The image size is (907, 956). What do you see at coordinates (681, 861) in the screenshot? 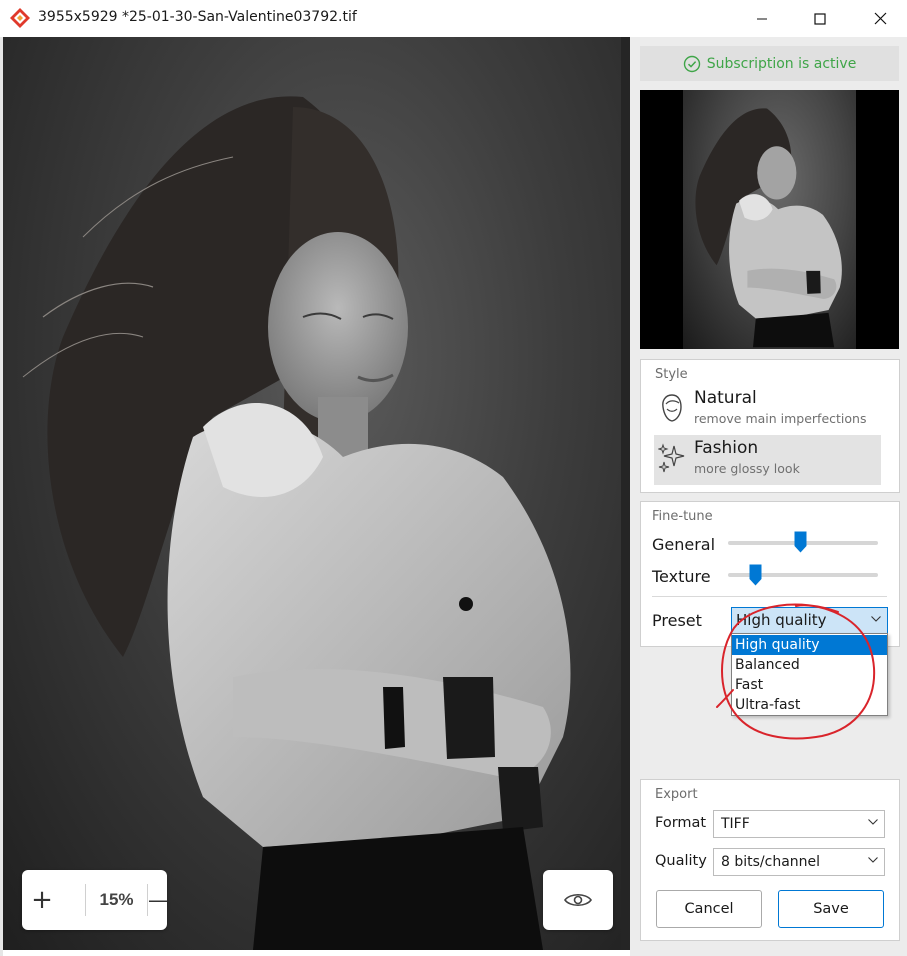
I see `quality-label: Quality` at bounding box center [681, 861].